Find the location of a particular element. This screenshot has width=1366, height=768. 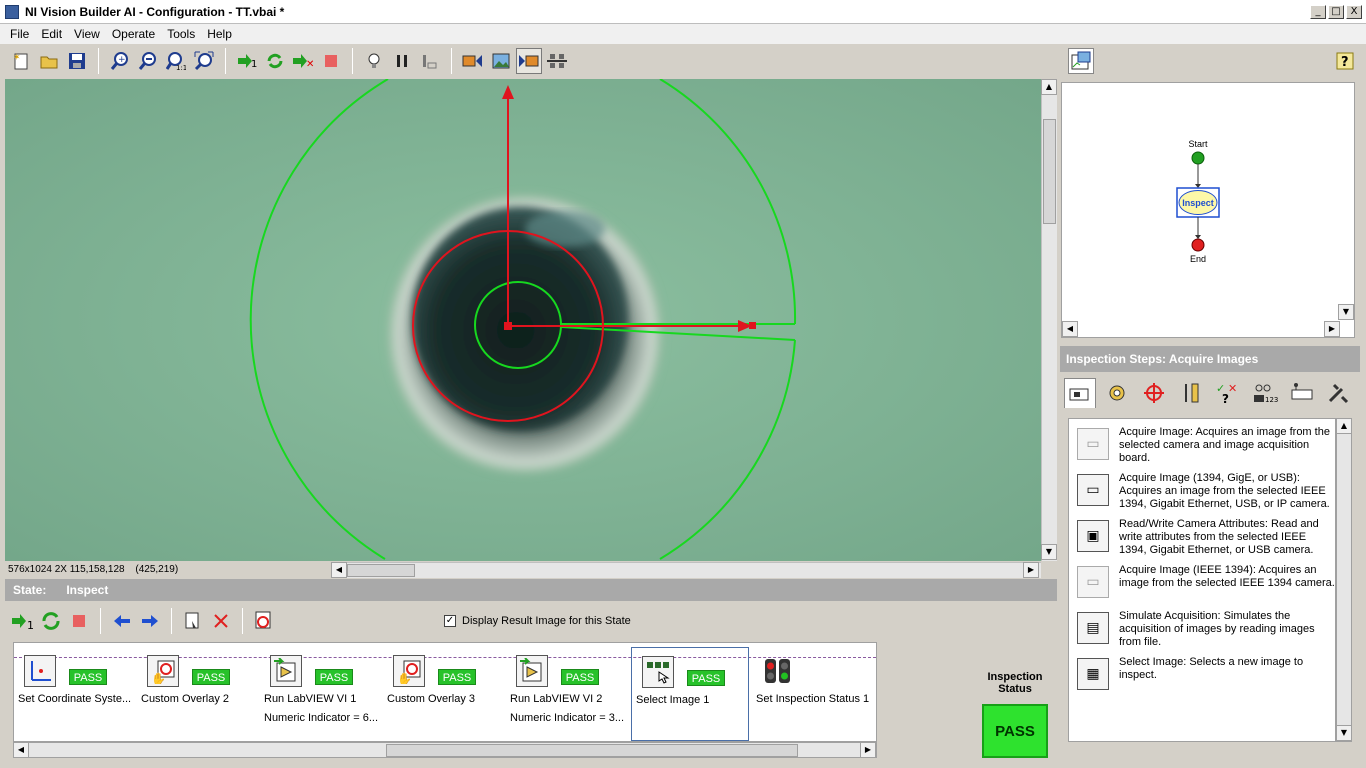

menu-tools: Tools is located at coordinates (181, 34).